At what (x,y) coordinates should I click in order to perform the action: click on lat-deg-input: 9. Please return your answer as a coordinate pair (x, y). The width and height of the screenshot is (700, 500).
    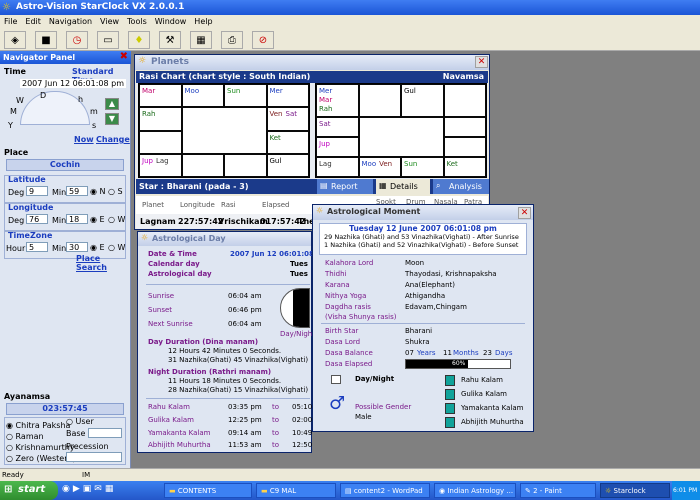
    Looking at the image, I should click on (37, 191).